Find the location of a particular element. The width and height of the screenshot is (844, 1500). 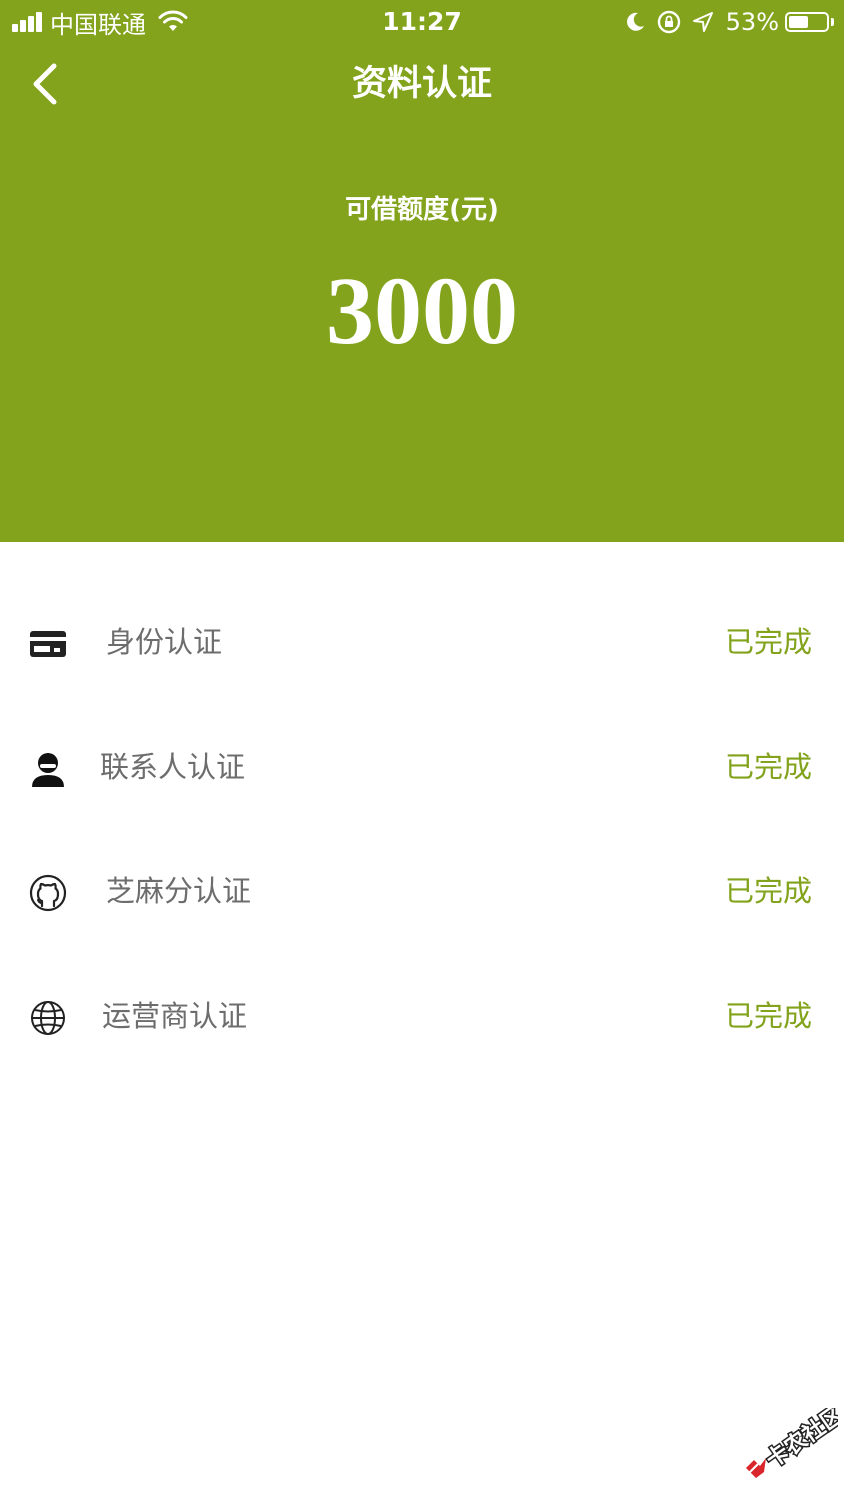

page-title: 资料认证 is located at coordinates (421, 84).